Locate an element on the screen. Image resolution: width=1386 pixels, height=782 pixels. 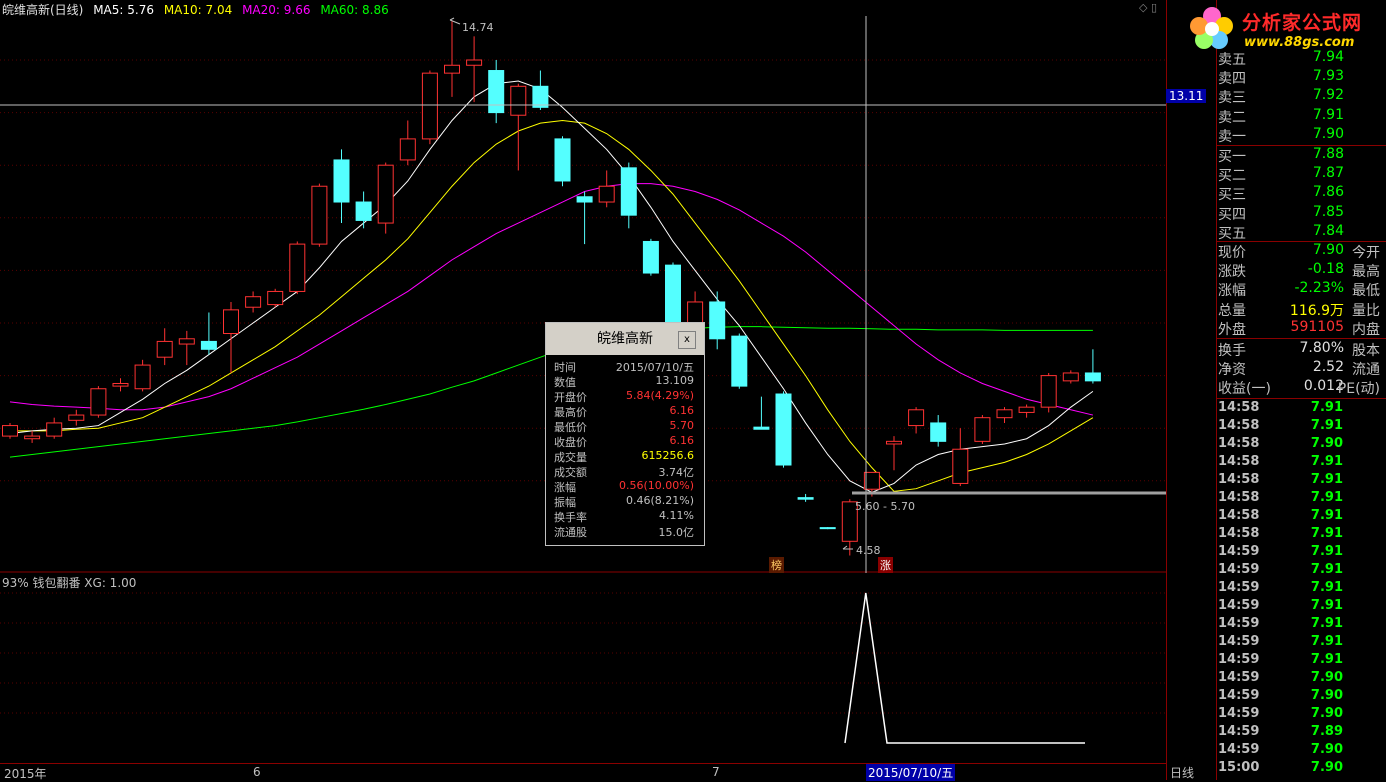
data-window-row: 收盘价 6.16 is located at coordinates (624, 441).